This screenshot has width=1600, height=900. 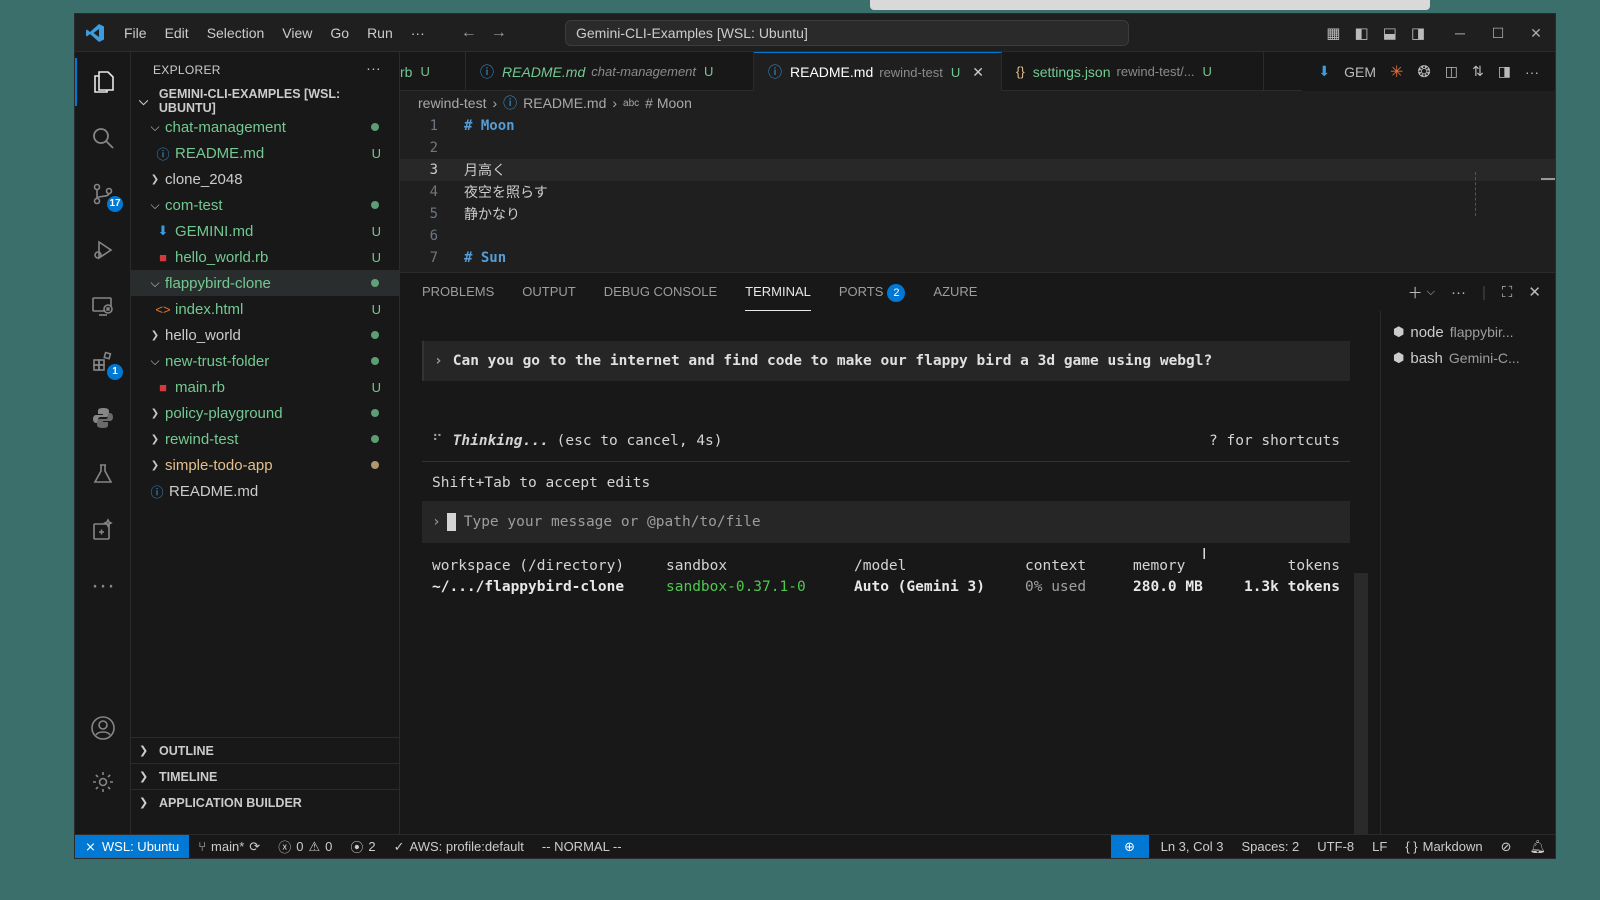 I want to click on gem-label: GEM, so click(x=1360, y=72).